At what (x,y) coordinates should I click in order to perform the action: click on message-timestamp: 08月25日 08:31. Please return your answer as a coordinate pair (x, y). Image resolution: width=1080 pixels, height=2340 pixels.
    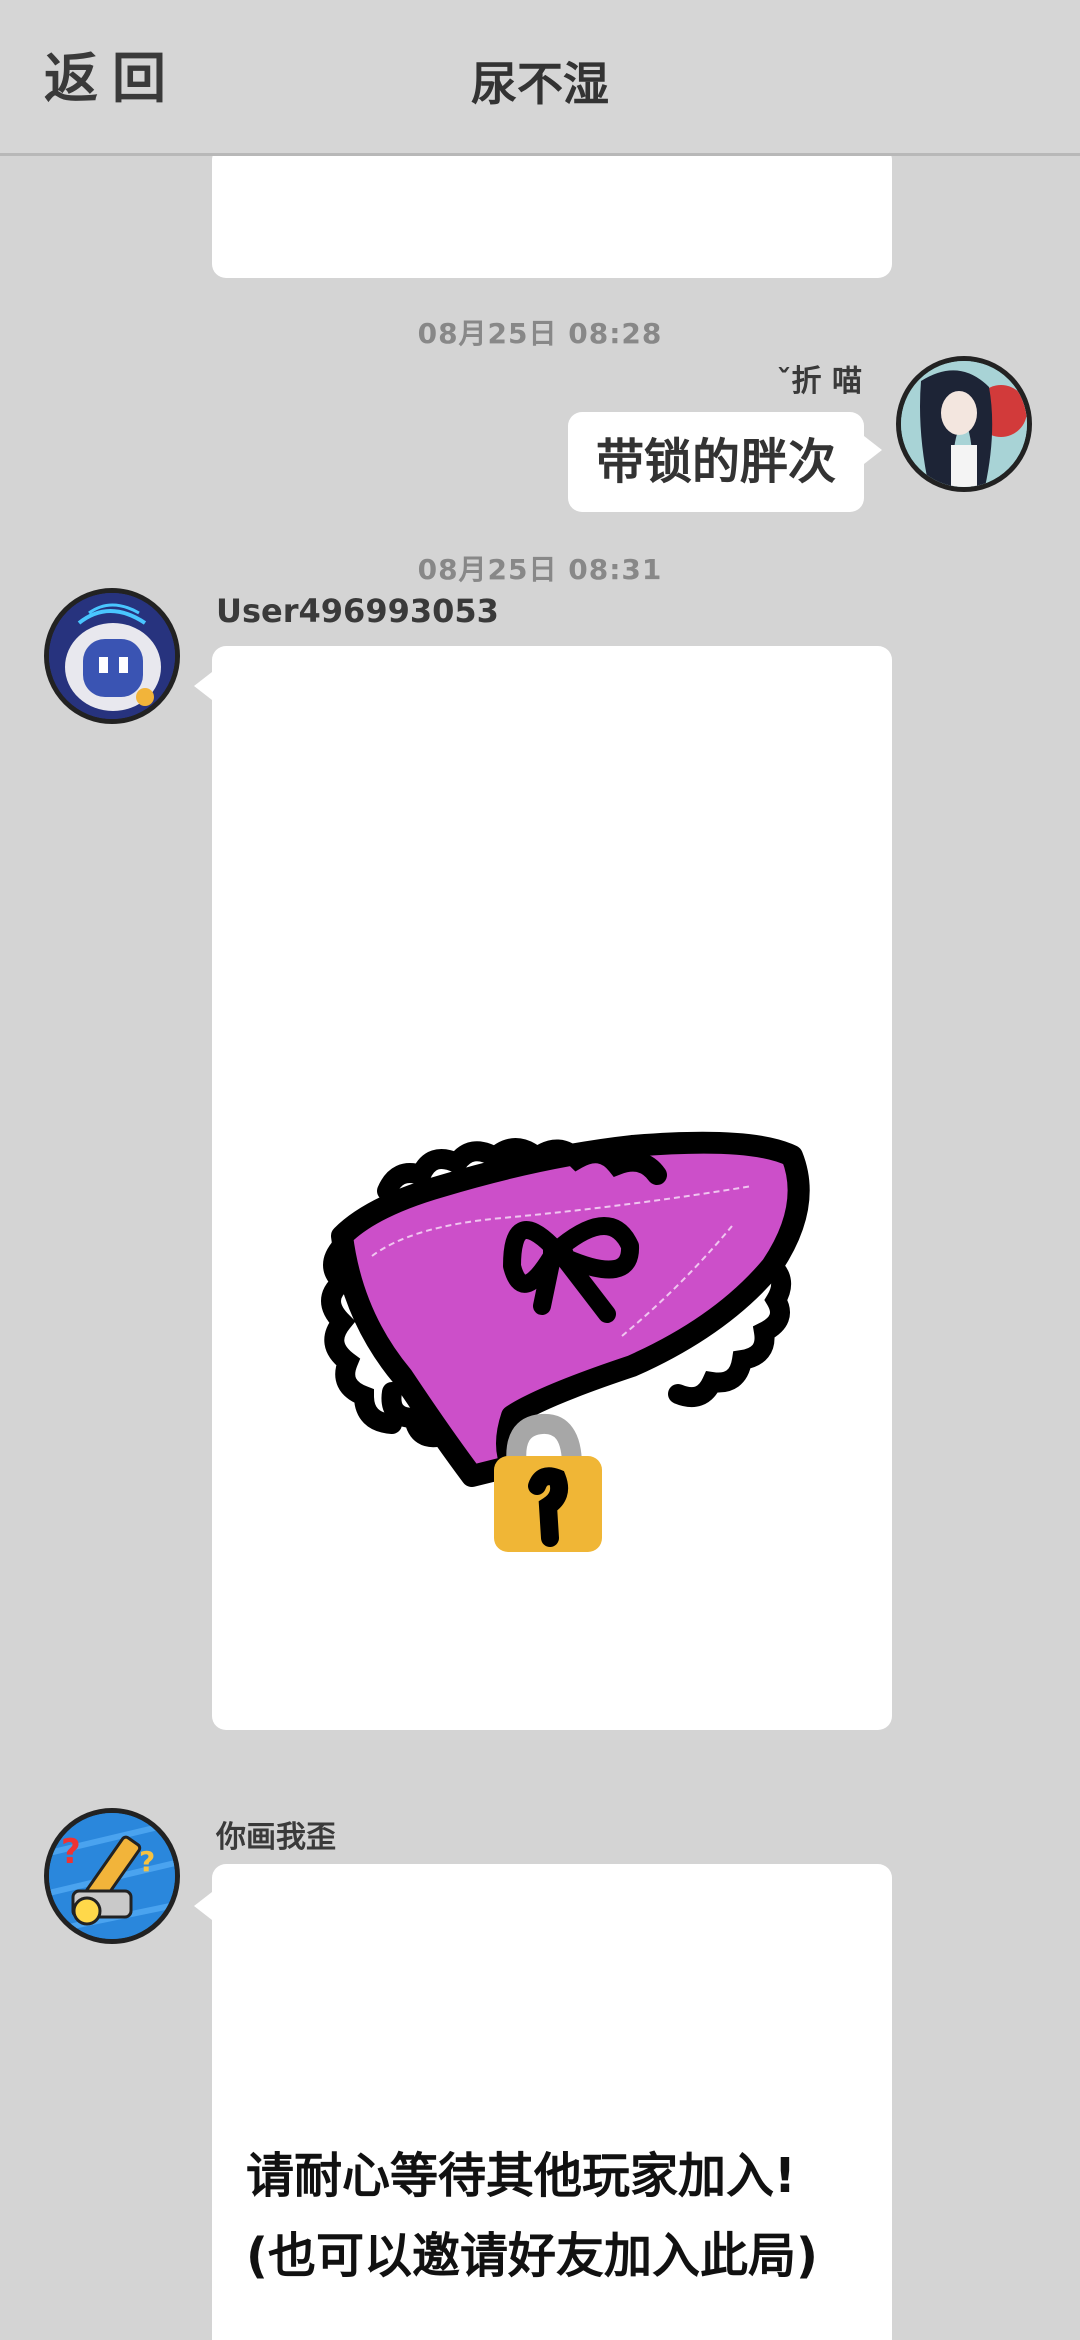
    Looking at the image, I should click on (540, 569).